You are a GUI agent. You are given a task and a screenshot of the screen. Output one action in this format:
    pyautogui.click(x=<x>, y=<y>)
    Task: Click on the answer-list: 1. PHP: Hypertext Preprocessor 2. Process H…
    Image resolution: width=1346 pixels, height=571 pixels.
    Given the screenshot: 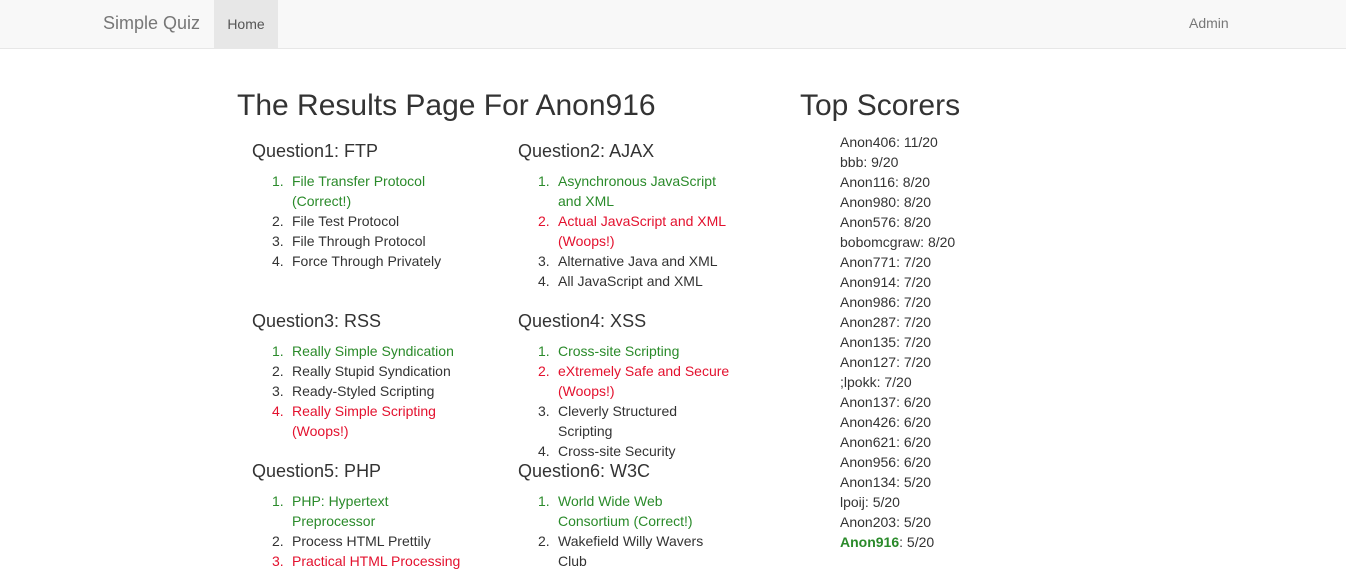 What is the action you would take?
    pyautogui.click(x=360, y=531)
    